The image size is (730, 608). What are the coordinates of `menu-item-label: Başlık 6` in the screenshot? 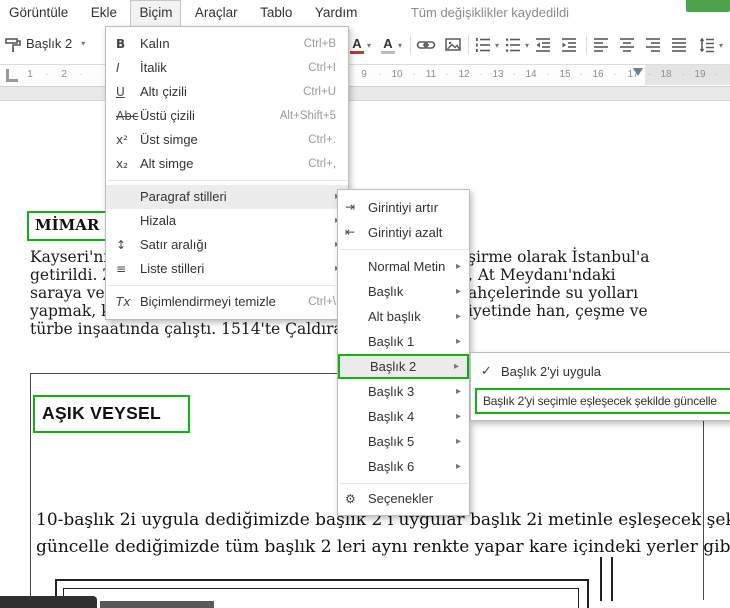 It's located at (391, 466).